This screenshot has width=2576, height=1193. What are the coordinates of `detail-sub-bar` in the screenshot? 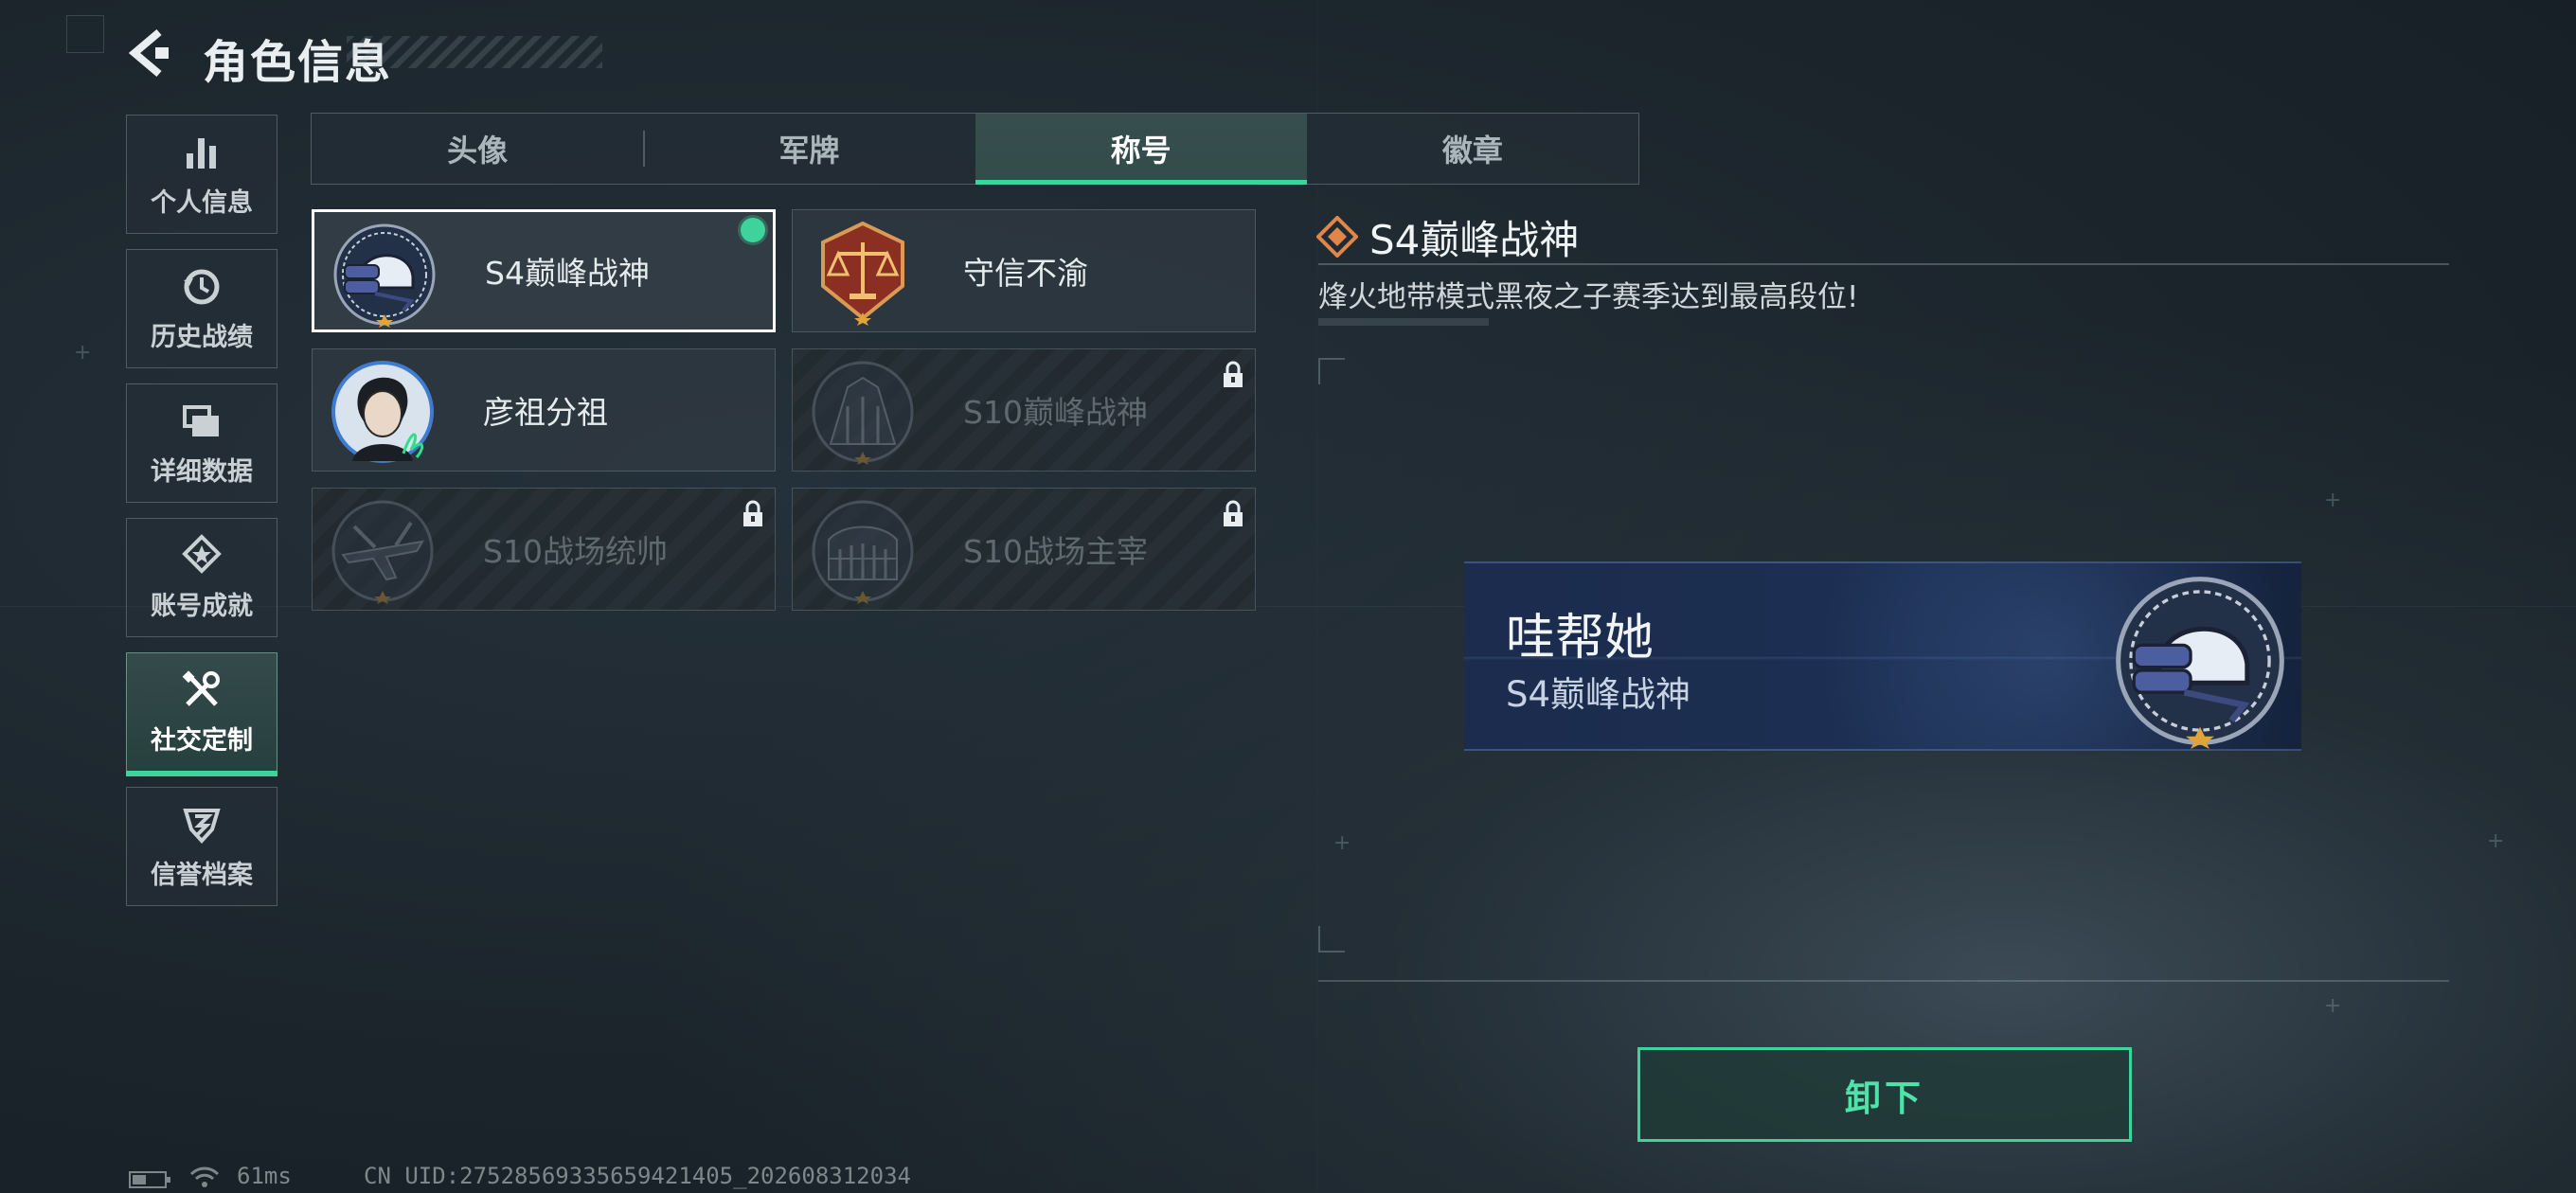 It's located at (1403, 322).